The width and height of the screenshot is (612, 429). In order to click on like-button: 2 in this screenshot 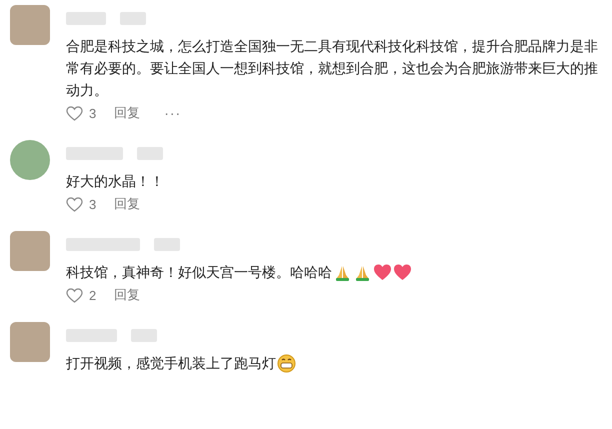, I will do `click(81, 295)`.